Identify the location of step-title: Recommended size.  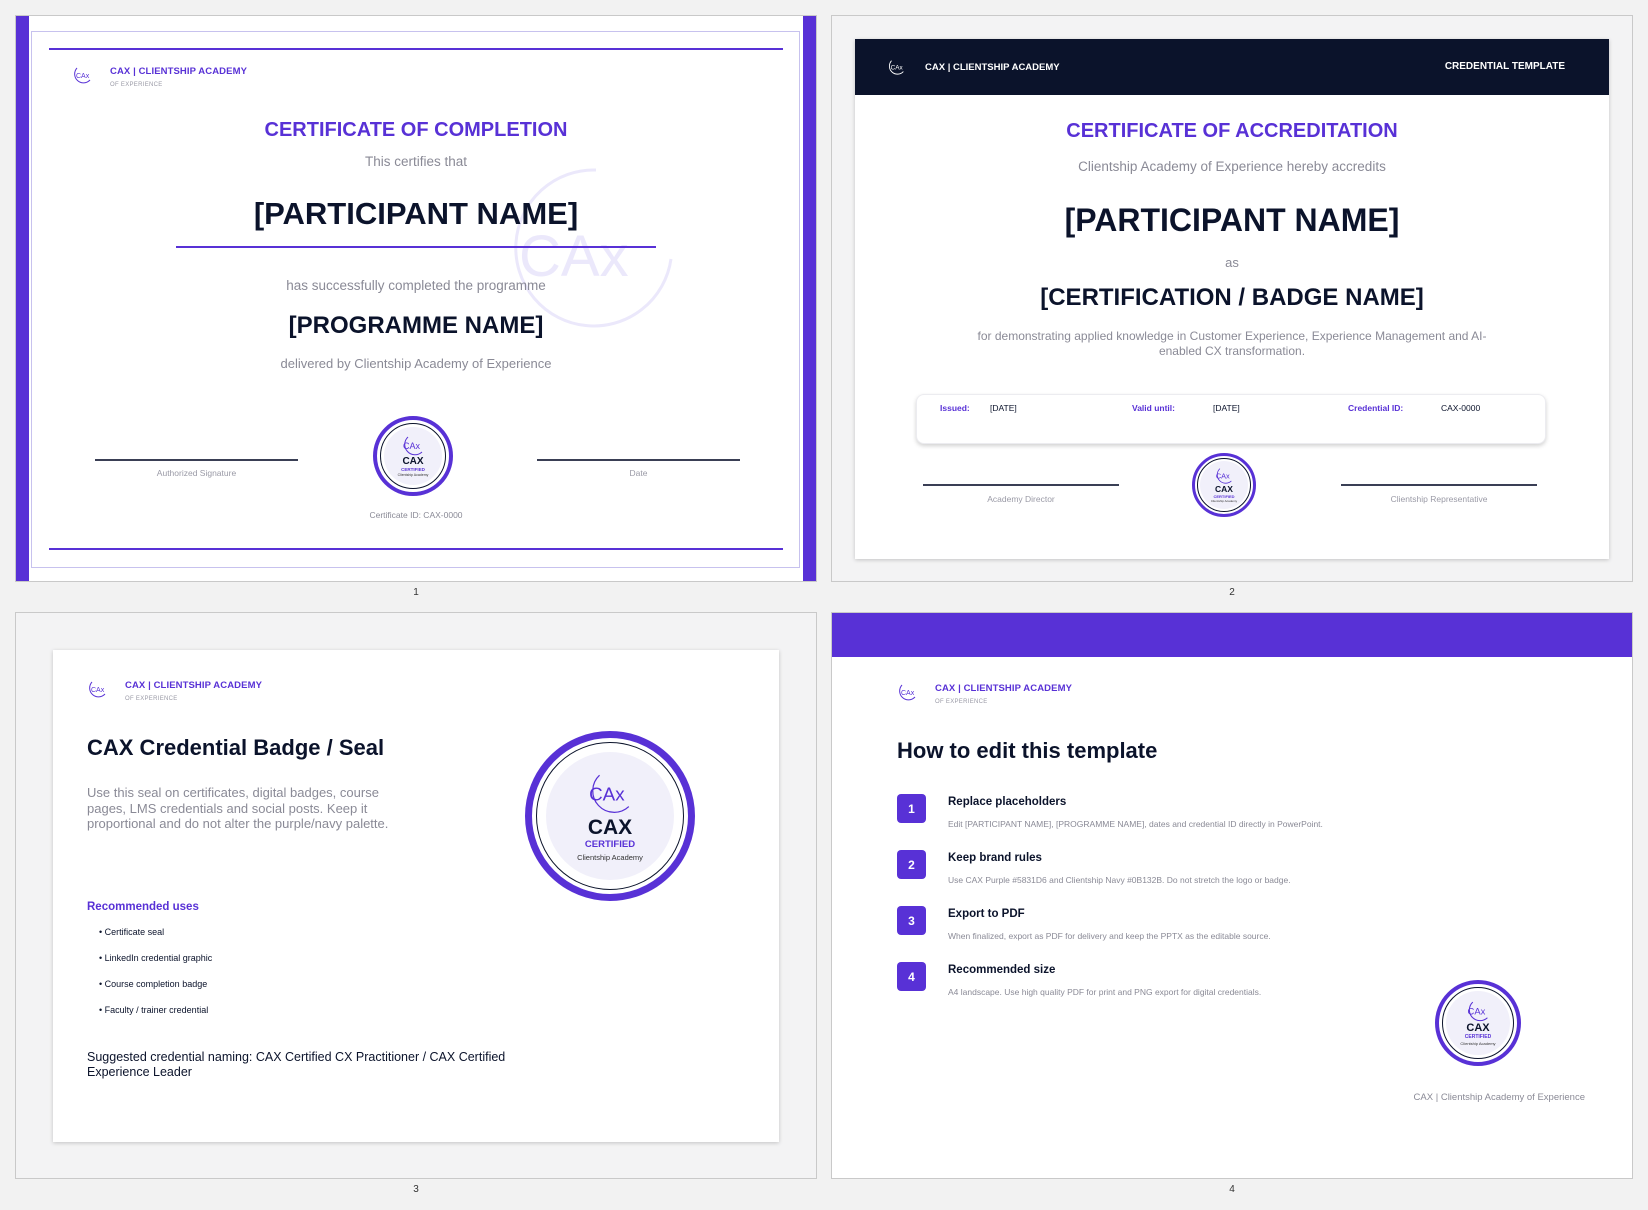
(1002, 970).